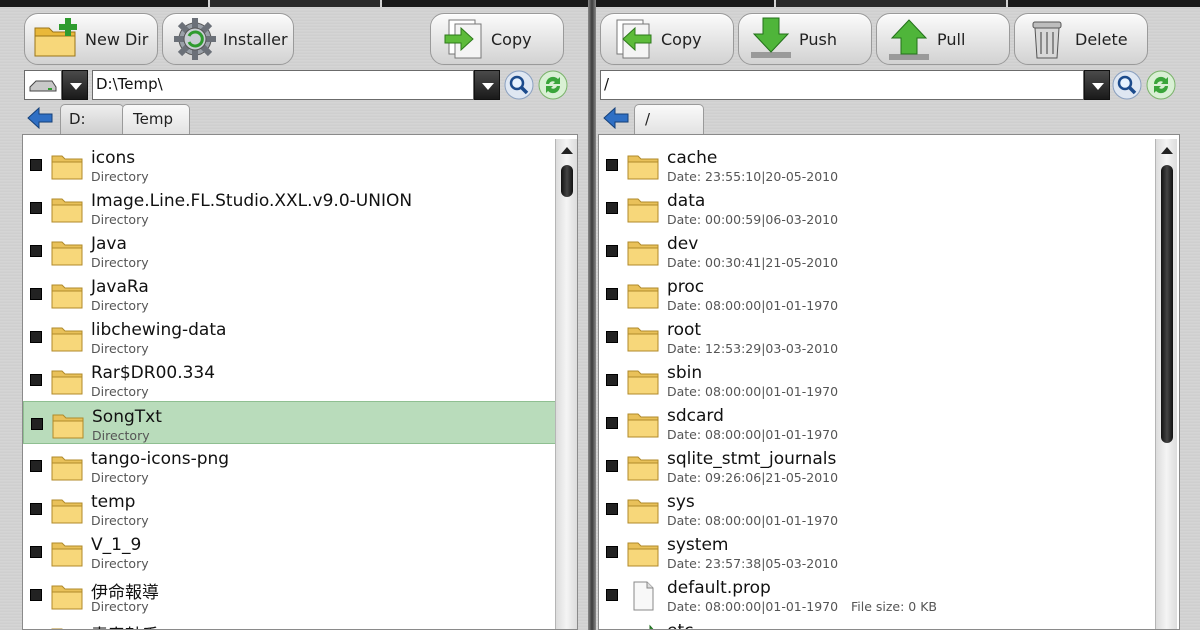 Image resolution: width=1200 pixels, height=630 pixels. Describe the element at coordinates (300, 622) in the screenshot. I see `list-item: 青春鼓手` at that location.